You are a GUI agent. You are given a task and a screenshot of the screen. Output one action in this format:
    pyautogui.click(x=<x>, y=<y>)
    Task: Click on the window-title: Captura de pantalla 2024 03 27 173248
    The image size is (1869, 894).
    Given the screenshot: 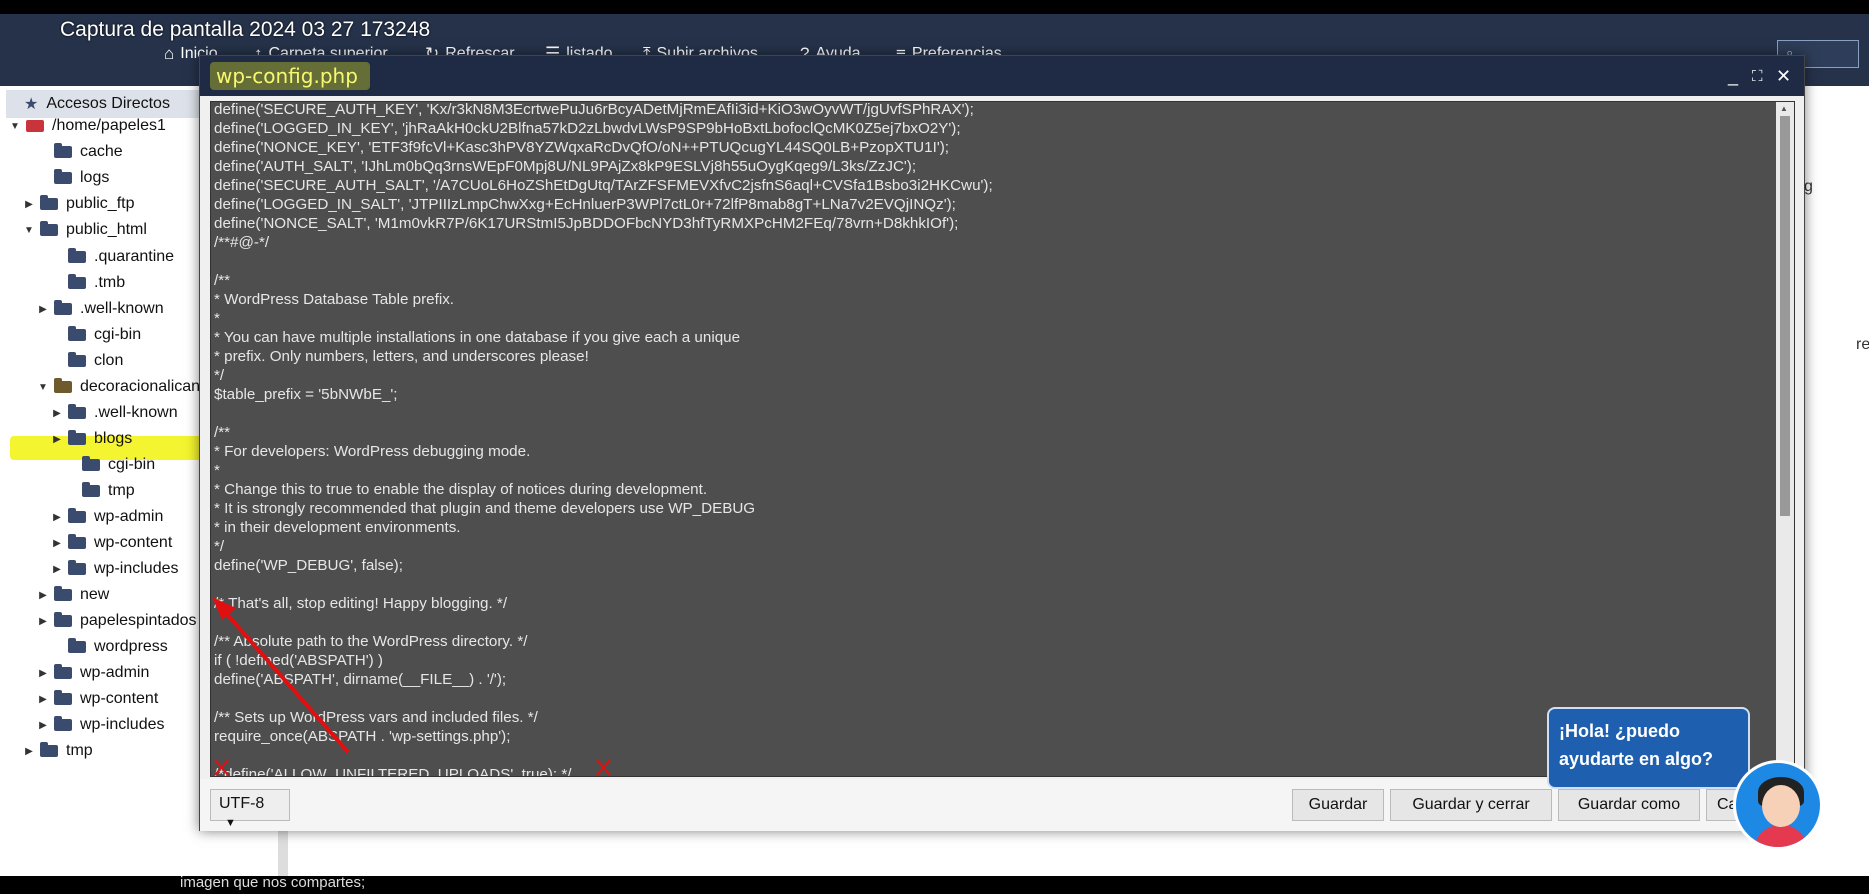 What is the action you would take?
    pyautogui.click(x=245, y=29)
    